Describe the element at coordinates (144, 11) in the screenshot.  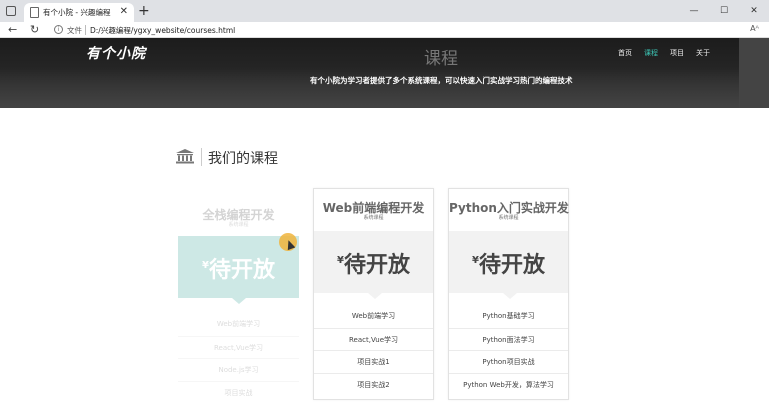
I see `new-tab-button: +` at that location.